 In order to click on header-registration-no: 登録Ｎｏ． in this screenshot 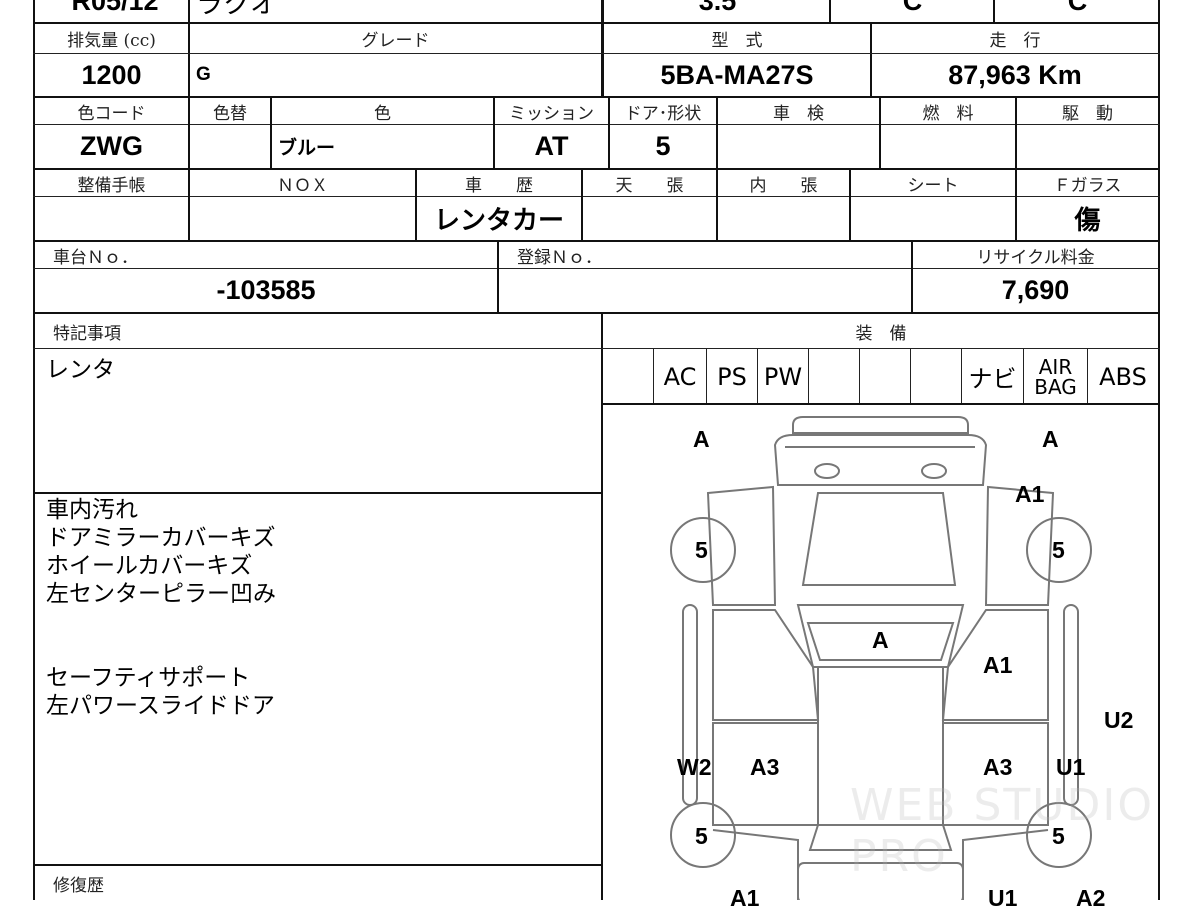, I will do `click(559, 257)`.